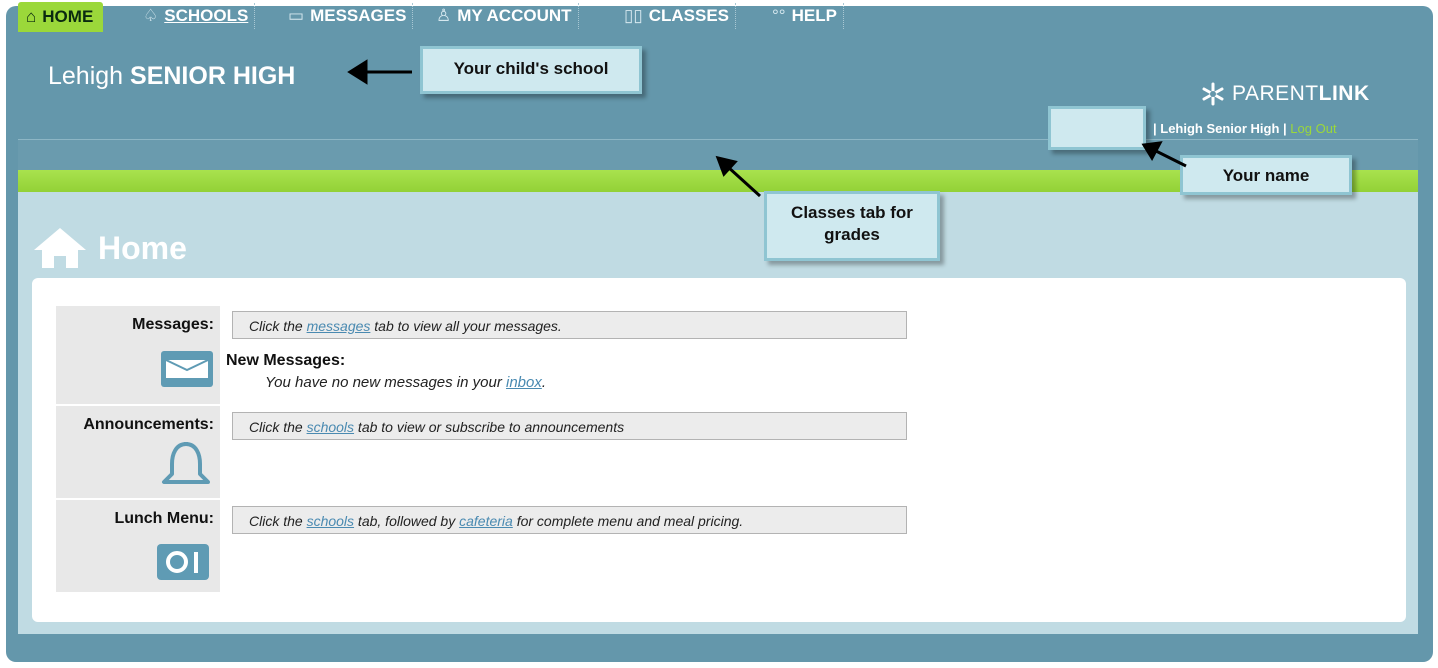 This screenshot has width=1438, height=668. I want to click on annotation-arrows, so click(767, 128).